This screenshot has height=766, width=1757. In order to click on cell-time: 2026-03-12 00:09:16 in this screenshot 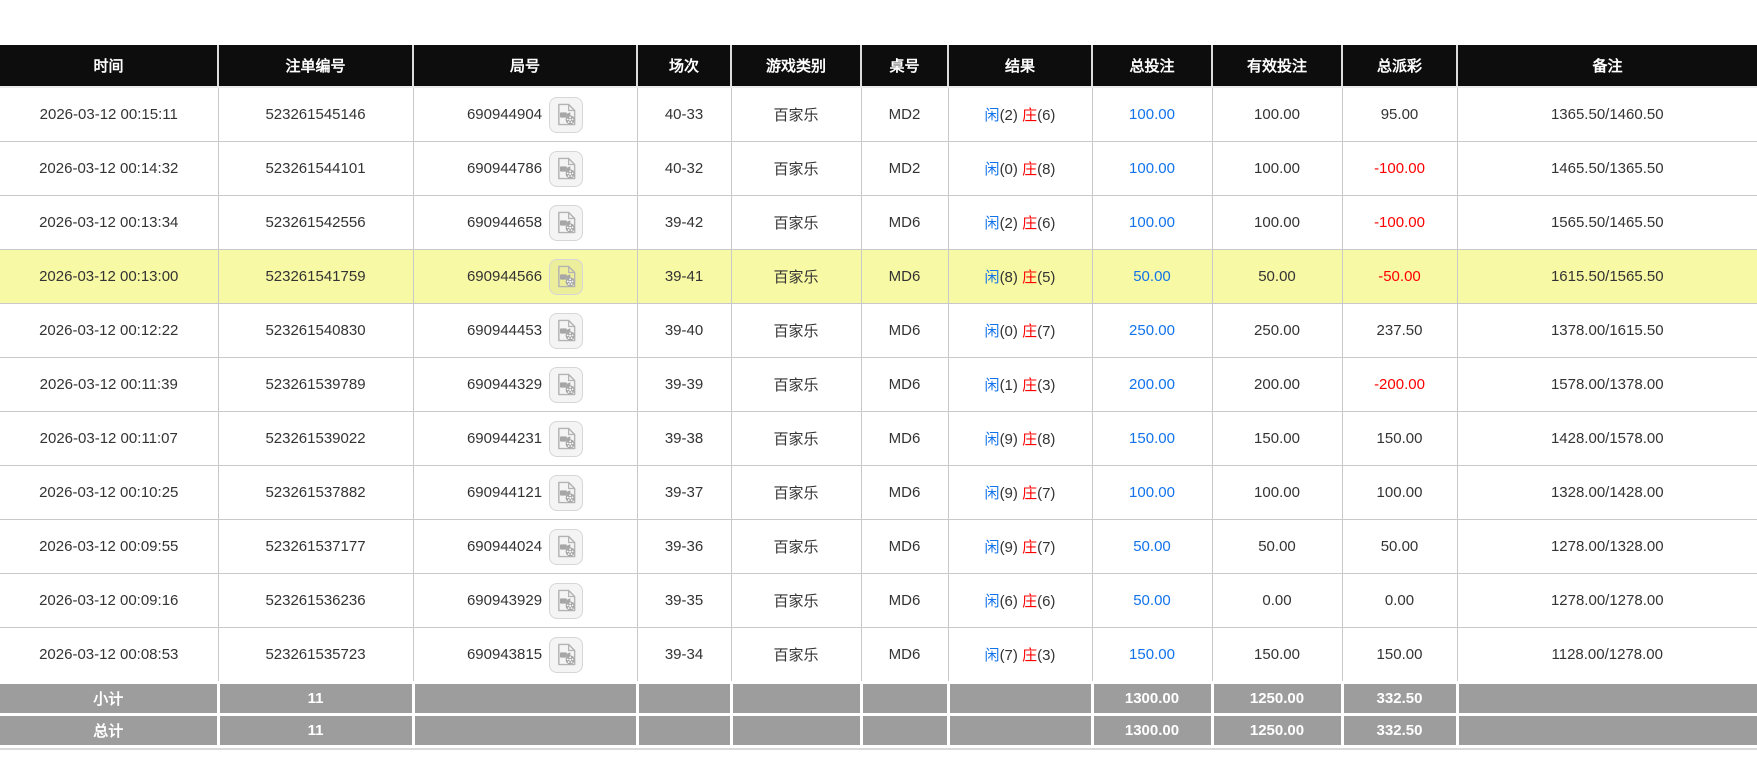, I will do `click(109, 600)`.